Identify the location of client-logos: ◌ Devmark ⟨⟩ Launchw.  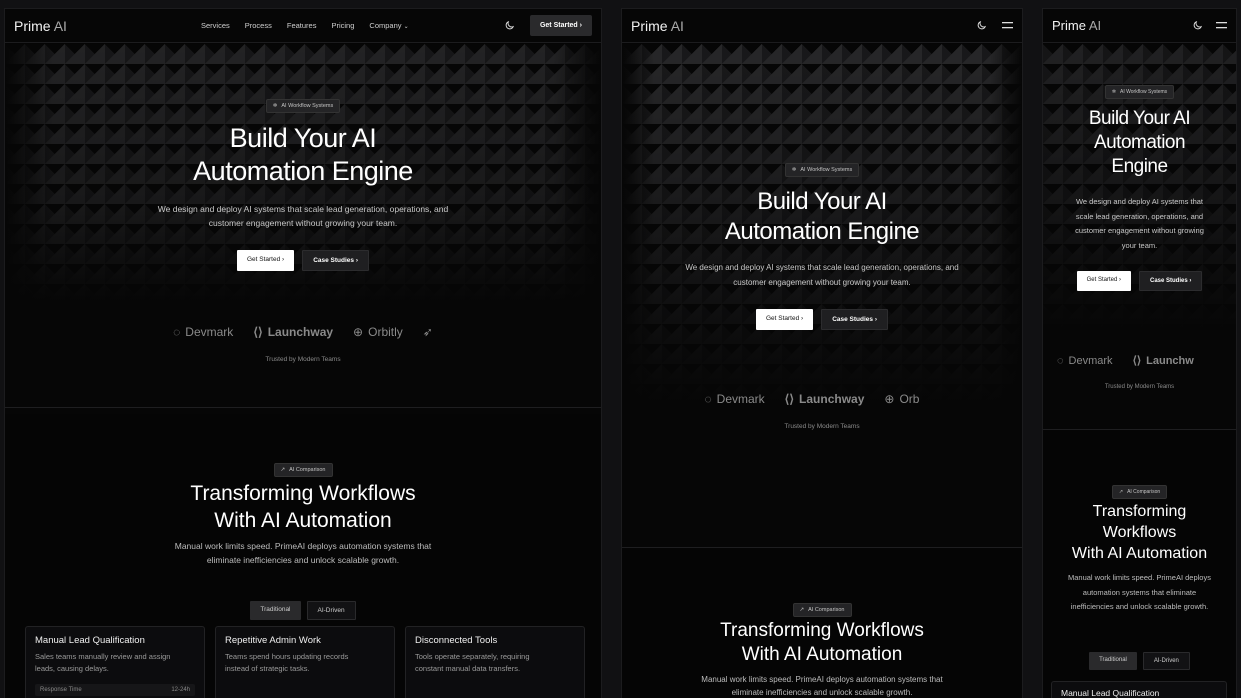
(1146, 361).